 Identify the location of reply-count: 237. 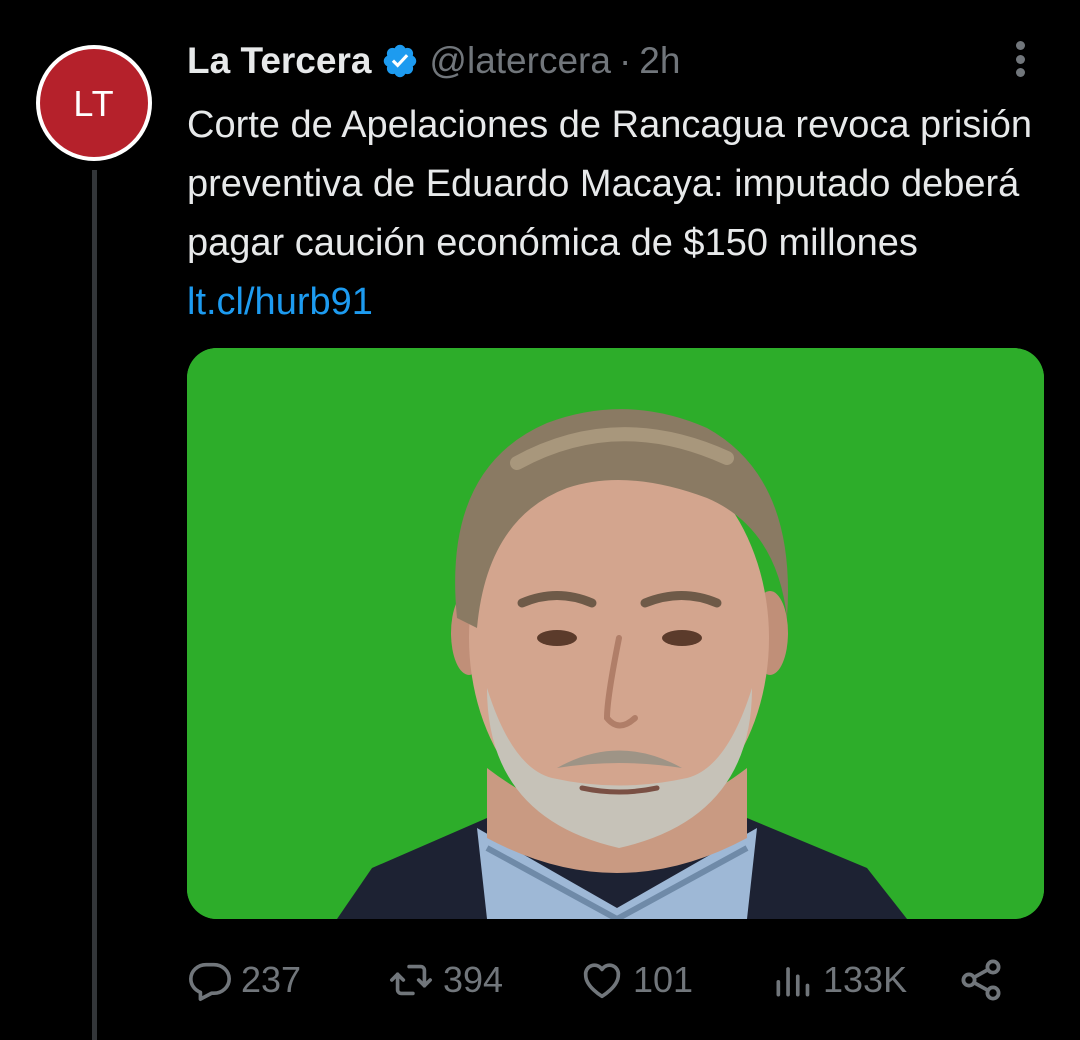
(271, 979).